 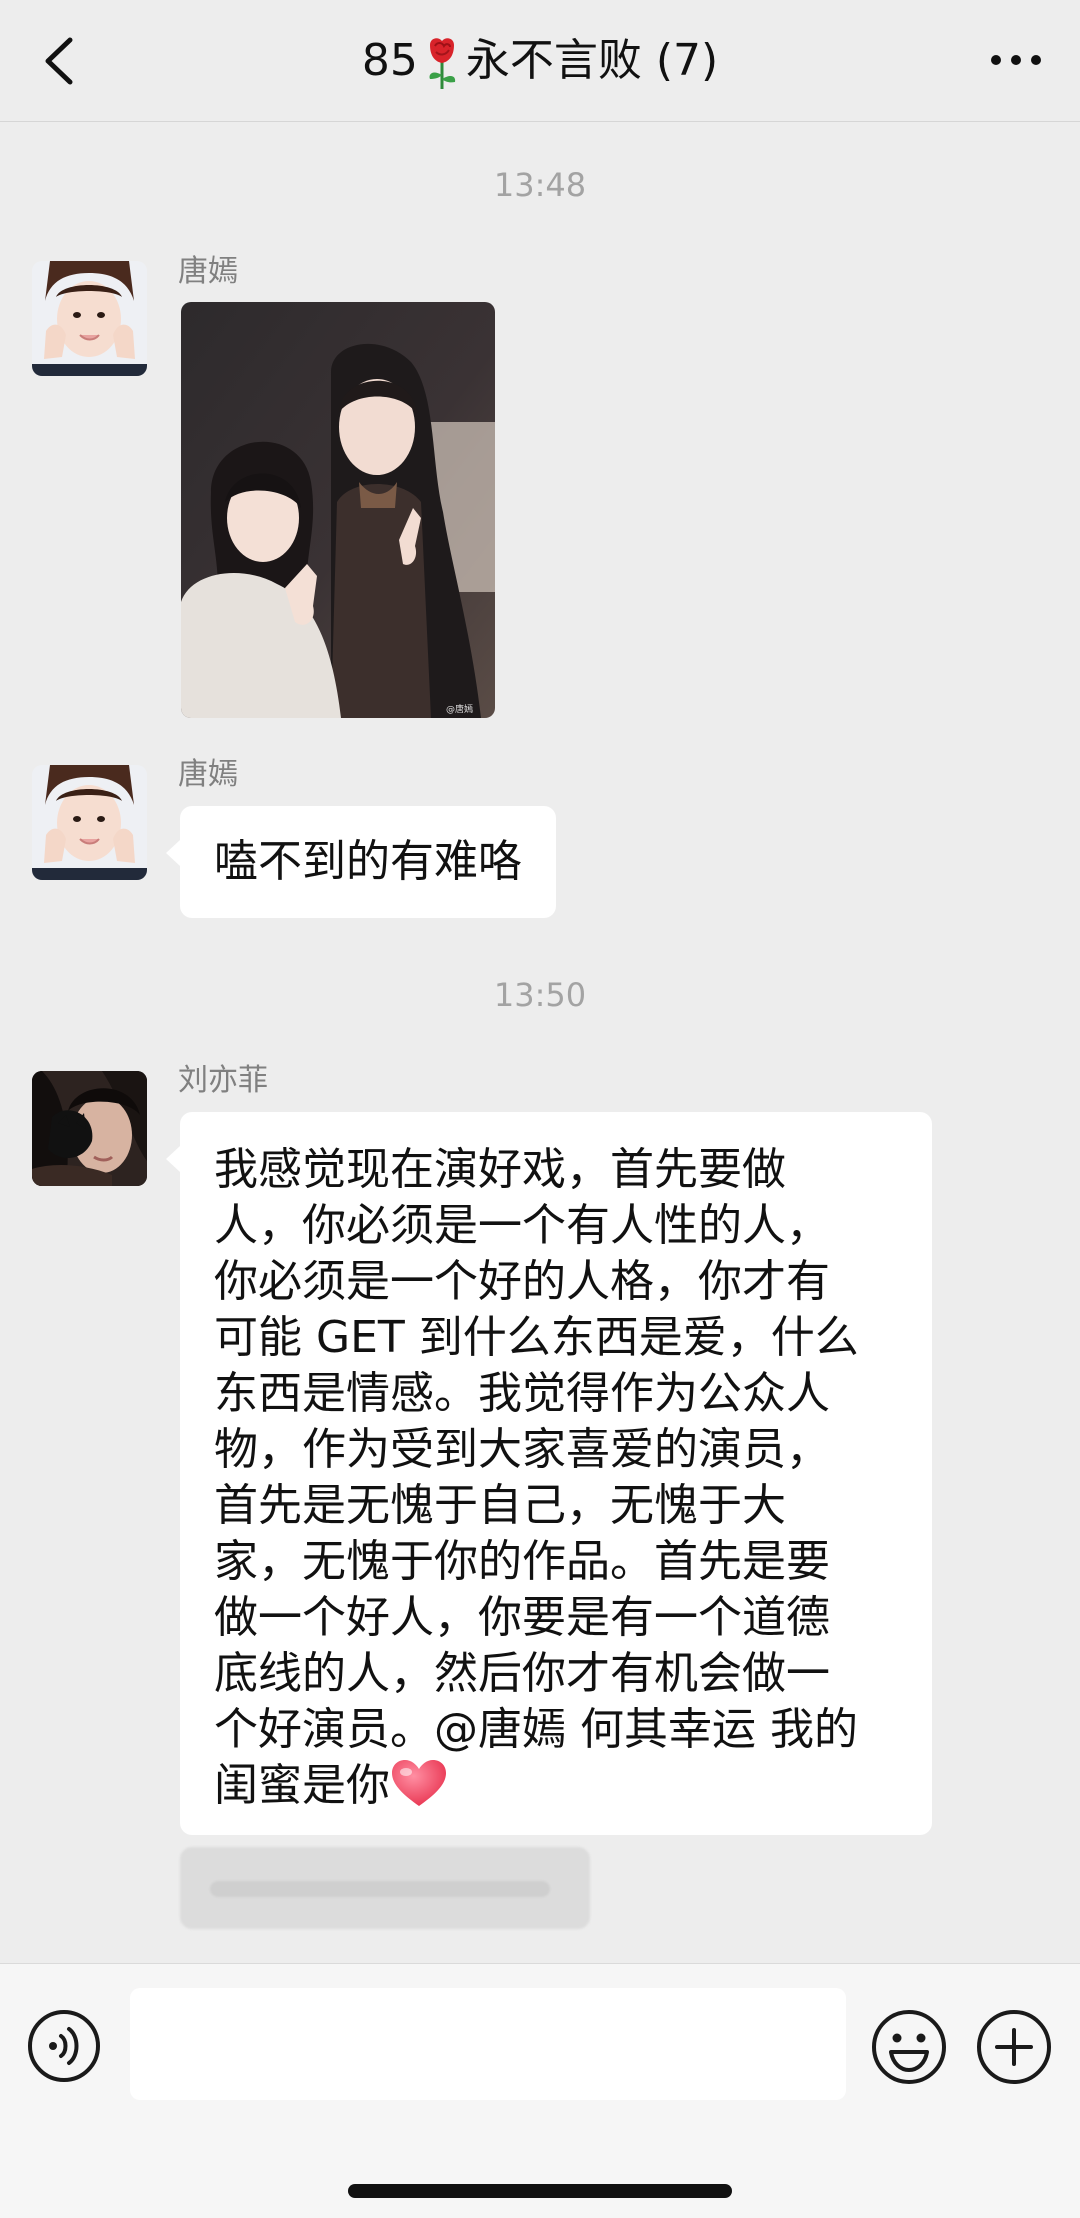 I want to click on photo-watermark: @唐嫣, so click(x=459, y=709).